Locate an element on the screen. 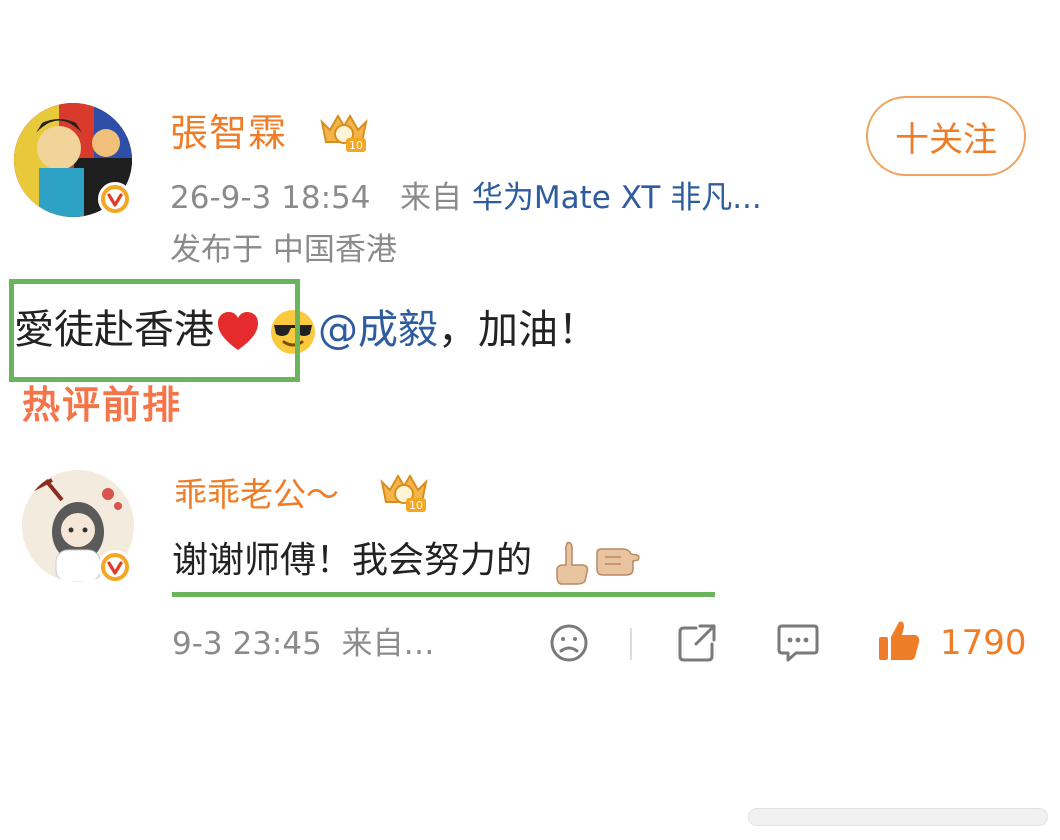  comment-time: 9-3 23:45 is located at coordinates (247, 644).